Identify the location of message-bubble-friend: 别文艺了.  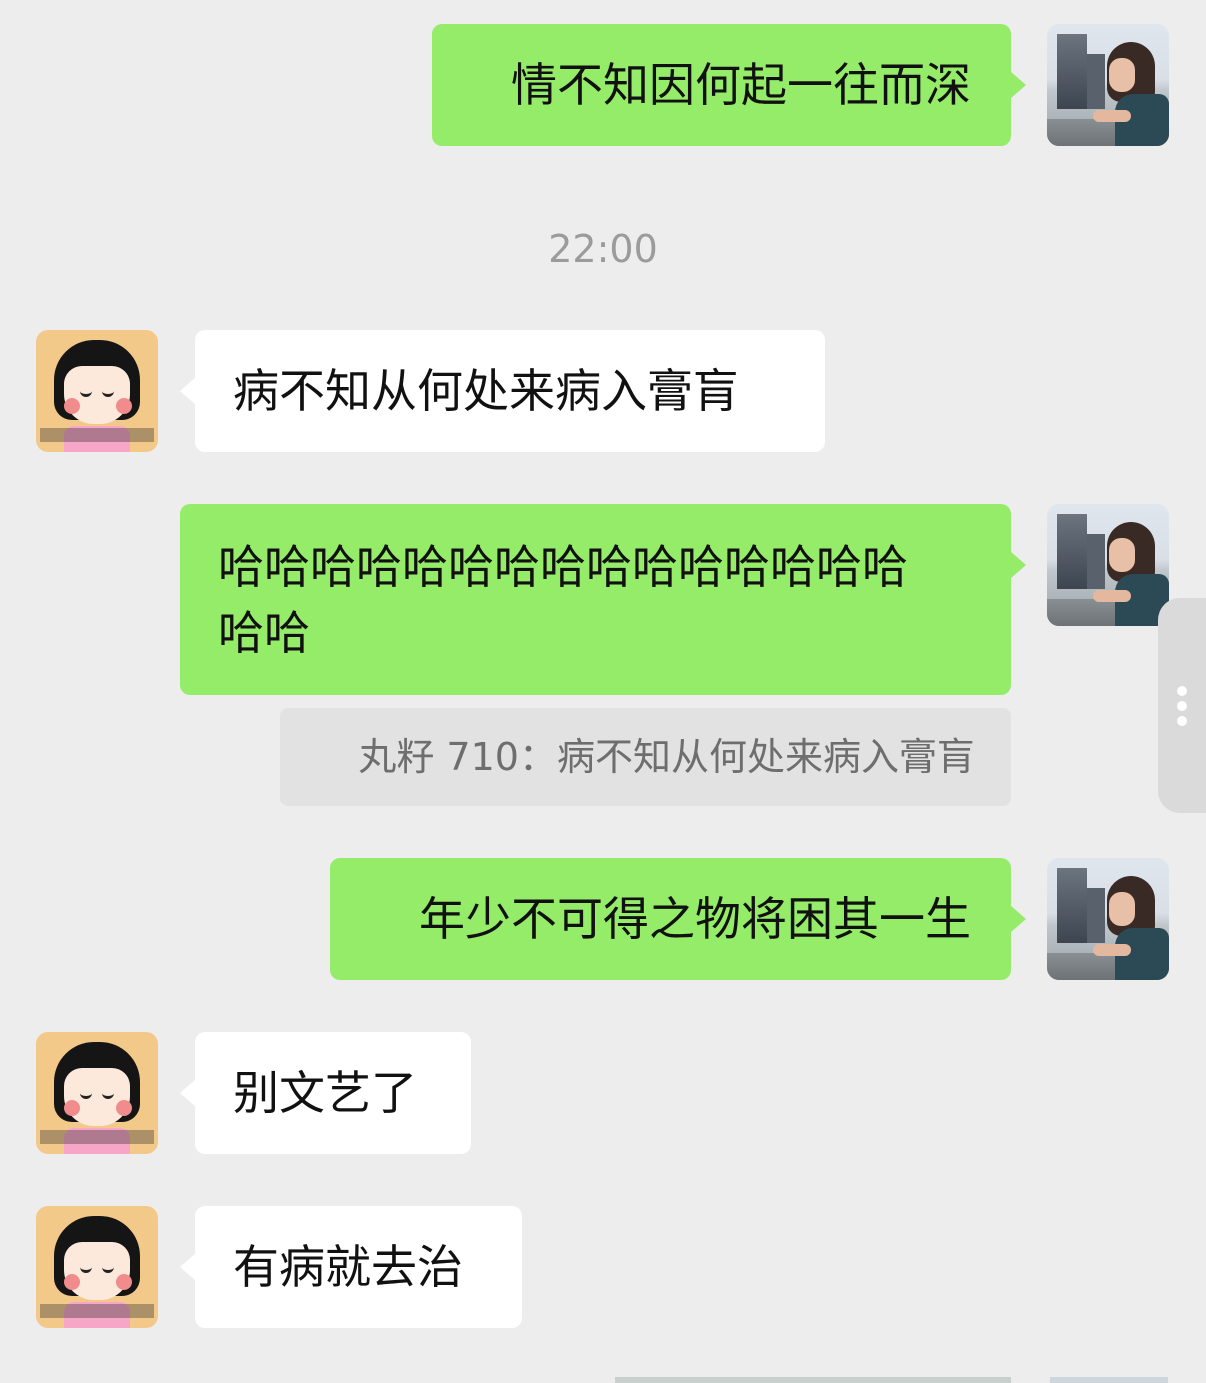
(333, 1093).